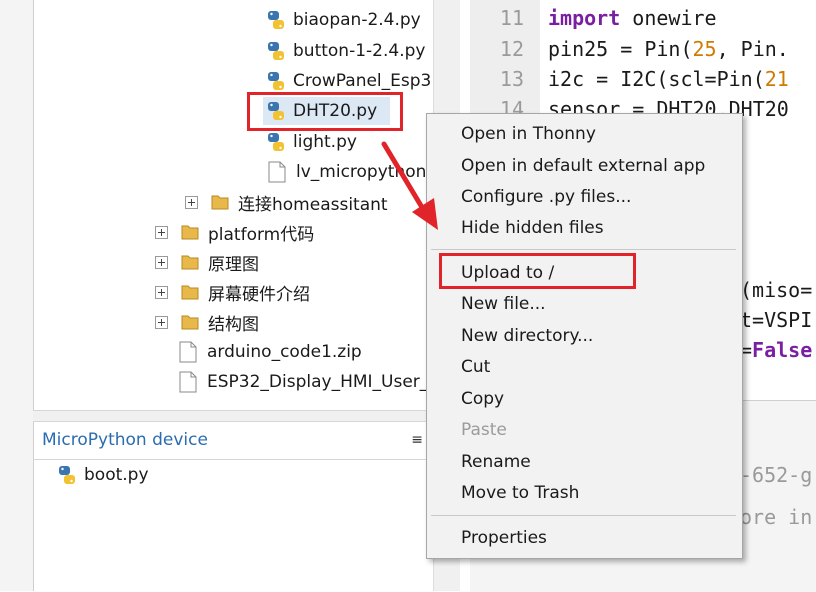  What do you see at coordinates (325, 111) in the screenshot?
I see `highlight-box-dht20` at bounding box center [325, 111].